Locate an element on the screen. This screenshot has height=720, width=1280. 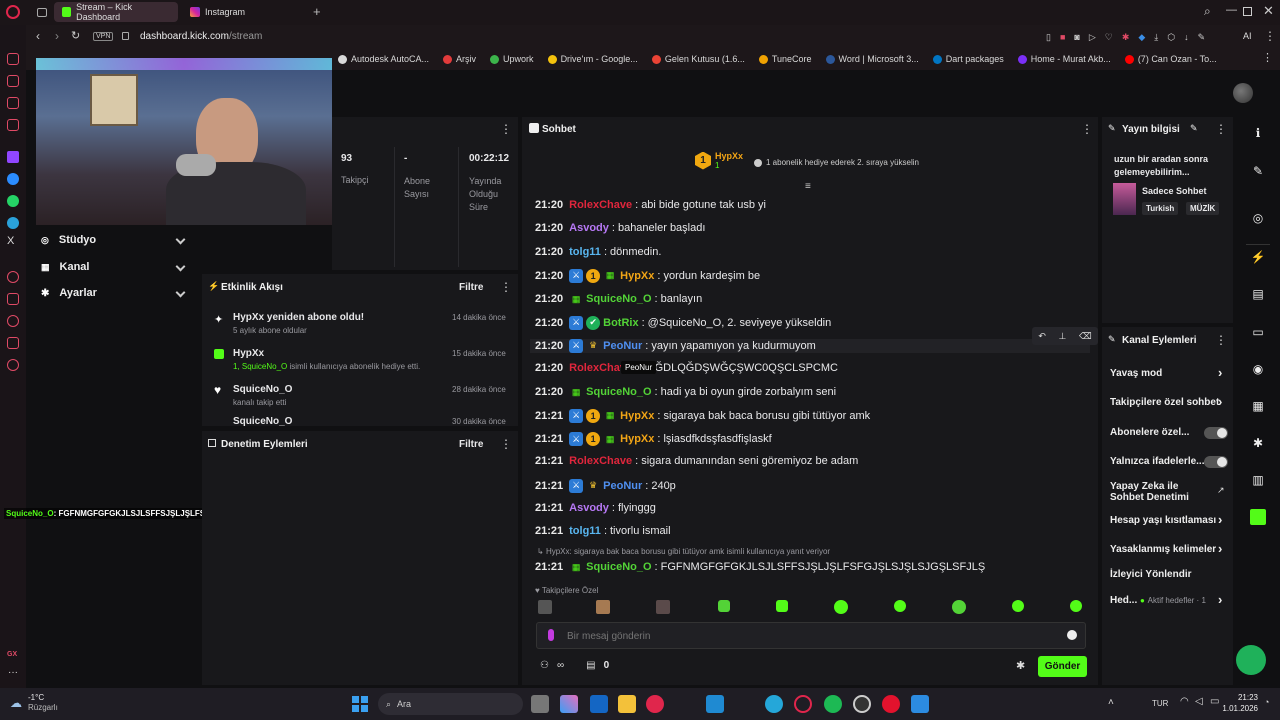
action-banned-words: Yasaklanmış kelimeler › is located at coordinates (1170, 548).